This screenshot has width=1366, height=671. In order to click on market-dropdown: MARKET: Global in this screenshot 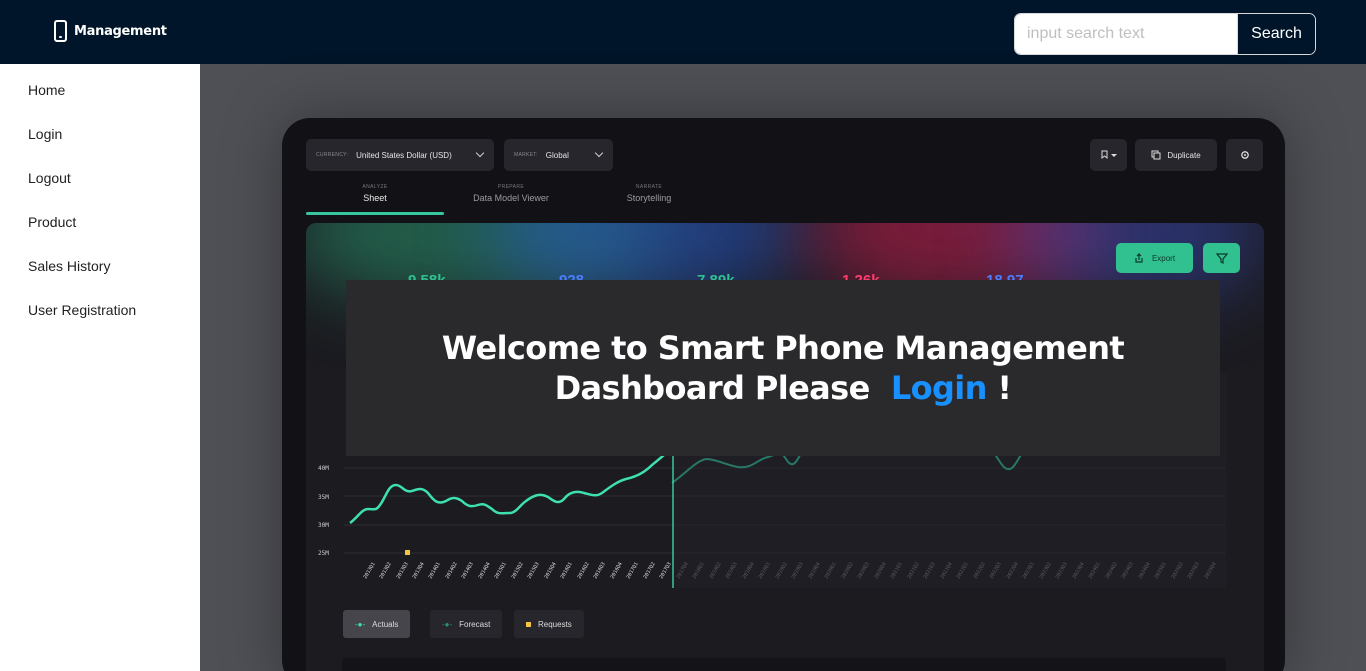, I will do `click(558, 155)`.